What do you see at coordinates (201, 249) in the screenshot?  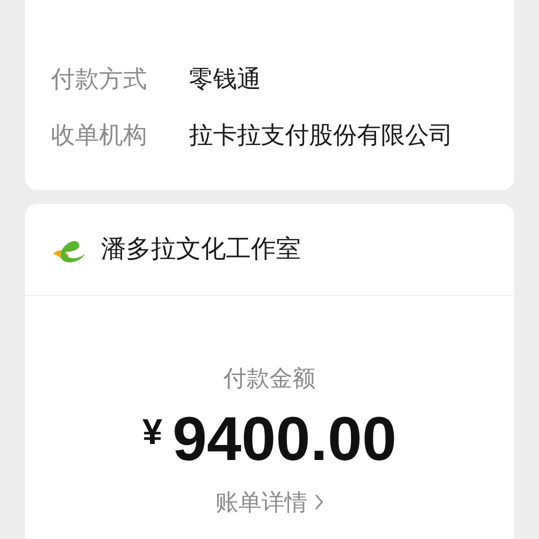 I see `merchant-name: 潘多拉文化工作室` at bounding box center [201, 249].